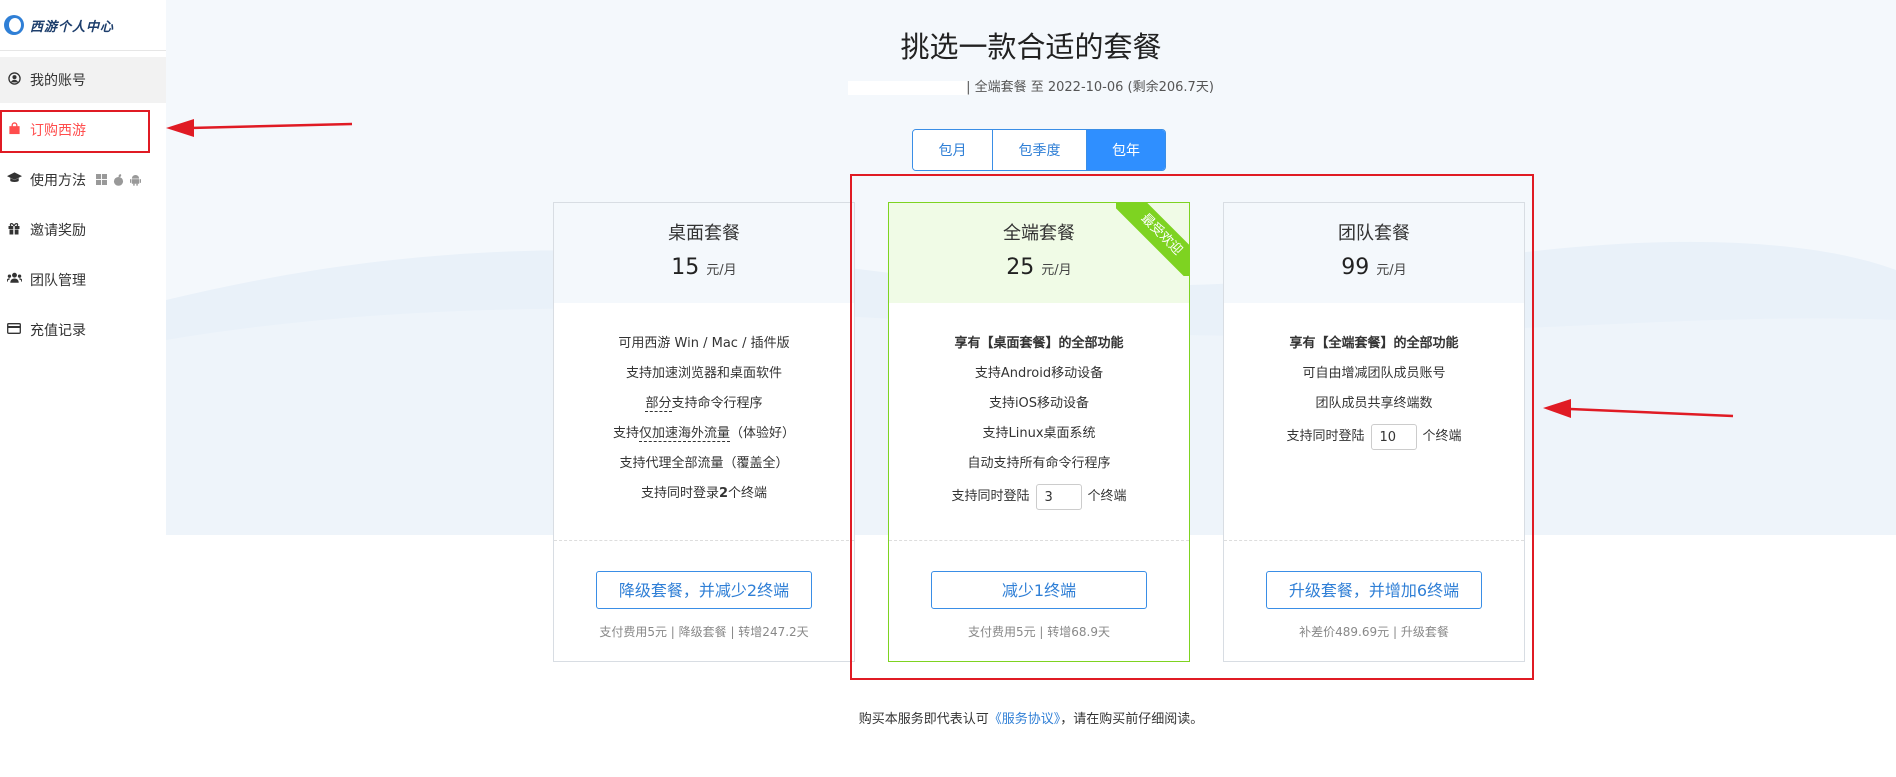 The image size is (1896, 777). I want to click on sidebar-item-recharge: 充值记录, so click(83, 330).